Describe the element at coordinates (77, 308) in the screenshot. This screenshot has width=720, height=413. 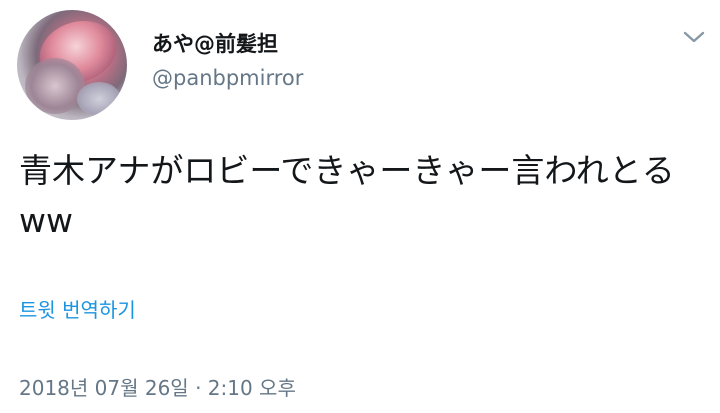
I see `translate-tweet-link: 트윗 번역하기` at that location.